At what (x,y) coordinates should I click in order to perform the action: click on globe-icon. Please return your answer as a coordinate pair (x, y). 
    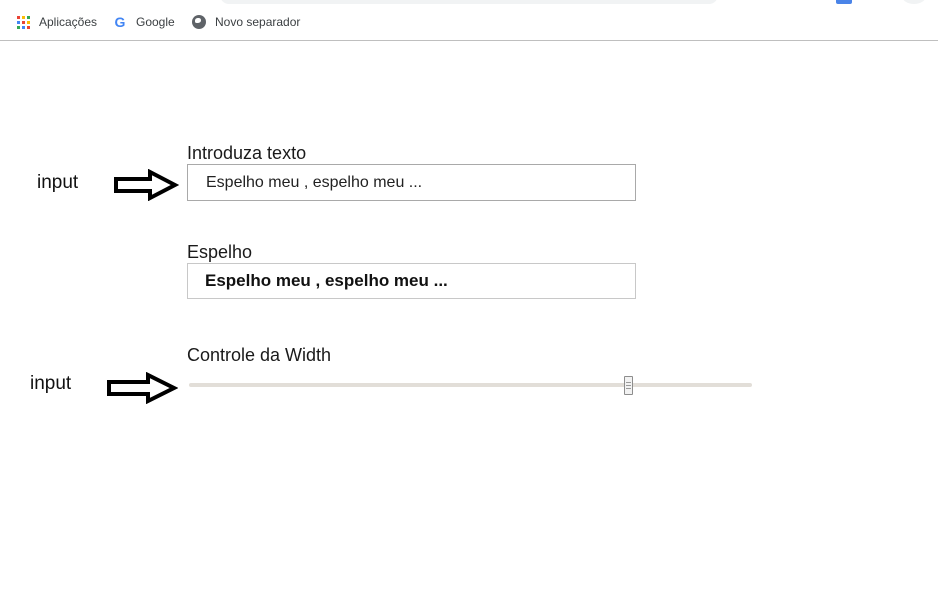
    Looking at the image, I should click on (199, 22).